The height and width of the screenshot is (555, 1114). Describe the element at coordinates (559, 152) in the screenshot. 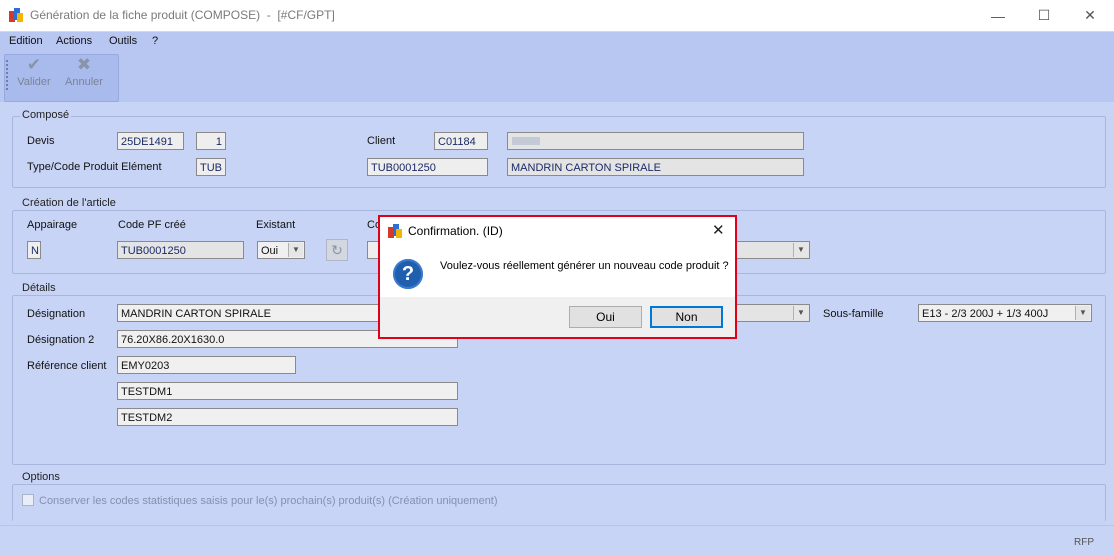

I see `compose-group` at that location.